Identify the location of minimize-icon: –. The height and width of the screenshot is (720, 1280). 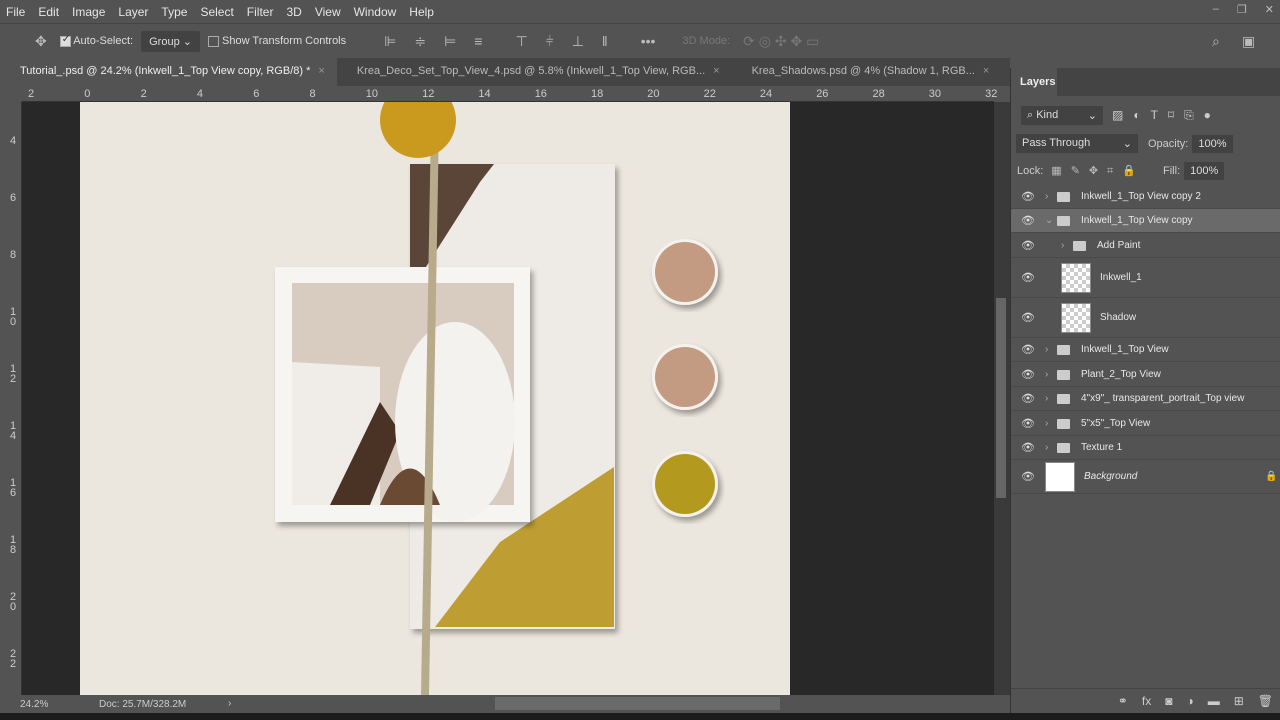
(1216, 9).